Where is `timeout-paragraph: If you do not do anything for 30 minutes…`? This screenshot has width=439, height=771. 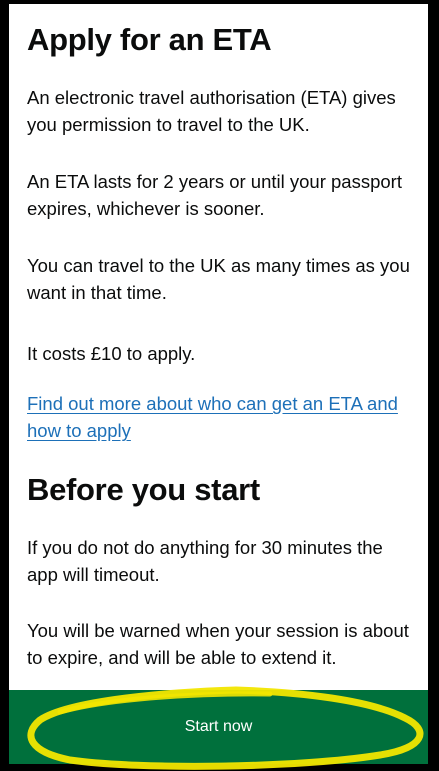 timeout-paragraph: If you do not do anything for 30 minutes… is located at coordinates (205, 561).